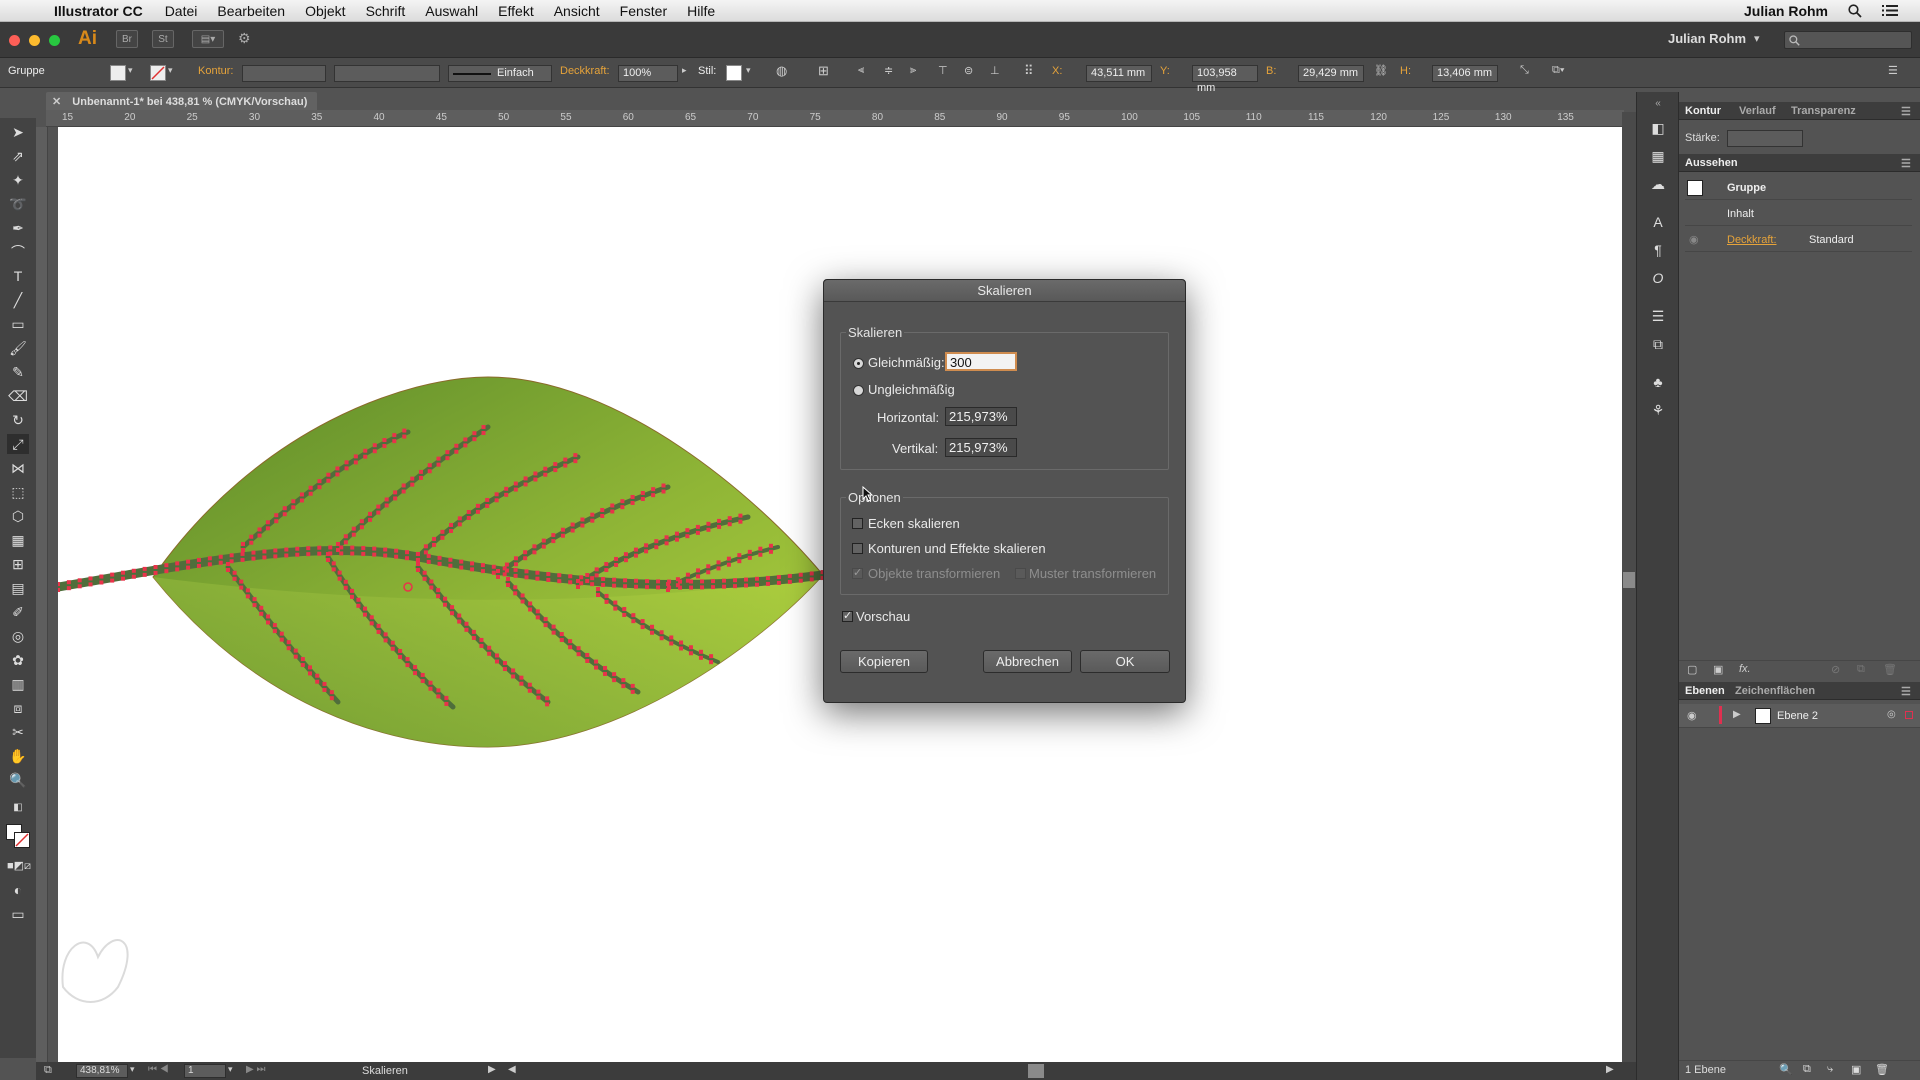  What do you see at coordinates (1861, 669) in the screenshot?
I see `duplicate-item-icon: ⧉` at bounding box center [1861, 669].